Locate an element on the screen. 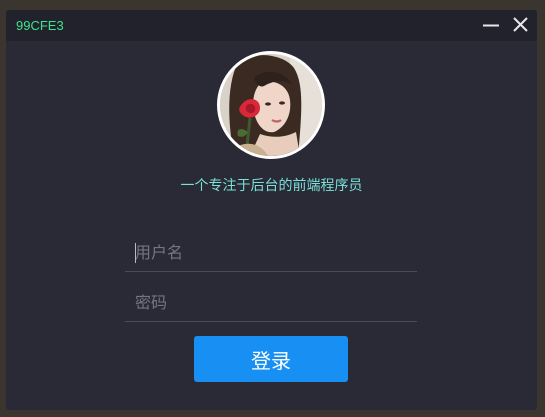 Image resolution: width=545 pixels, height=417 pixels. profile-slogan: 一个专注于后台的前端程序员 is located at coordinates (271, 186).